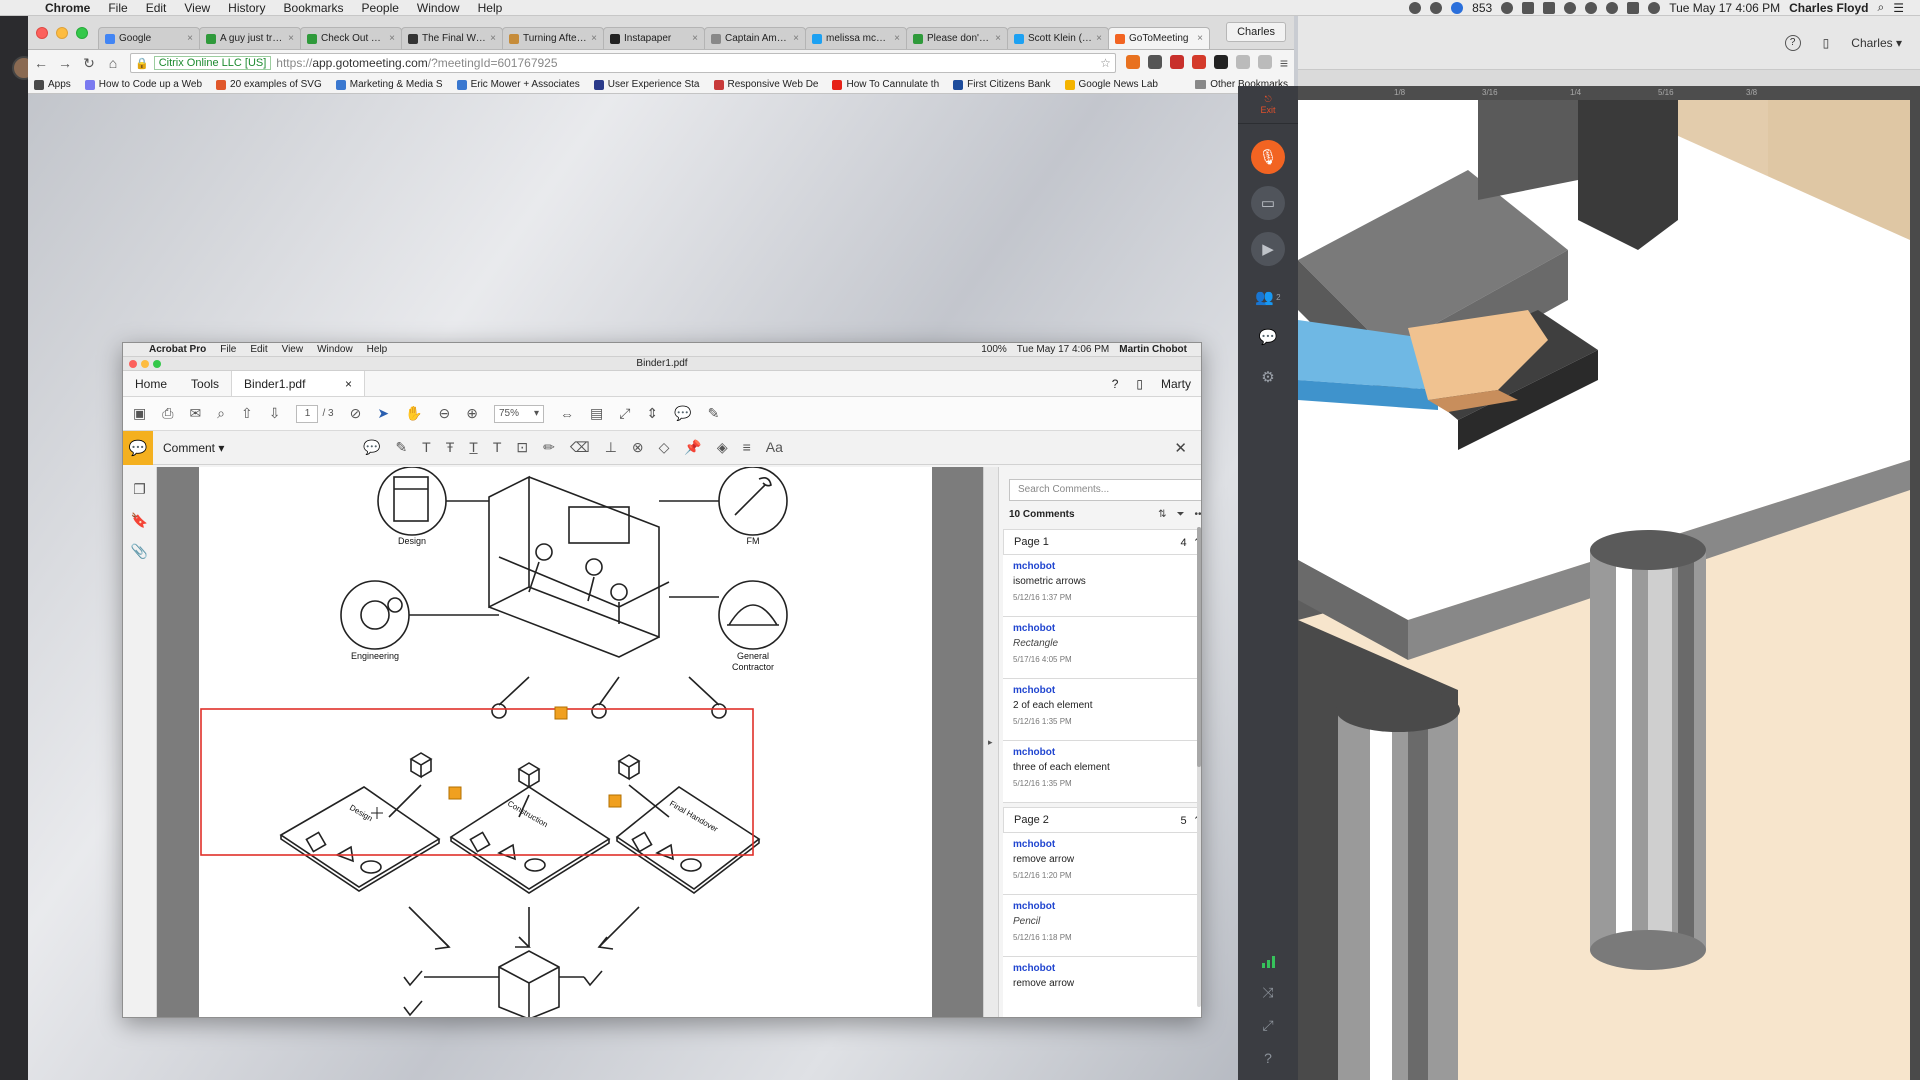 The image size is (1920, 1080). I want to click on sync-icon, so click(1436, 7).